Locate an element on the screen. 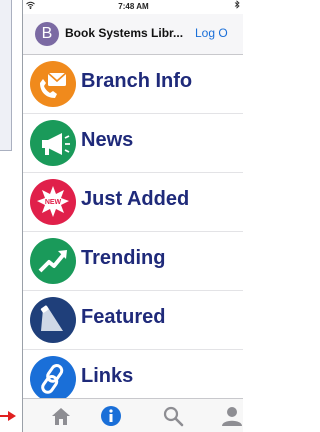  link-icon is located at coordinates (53, 379).